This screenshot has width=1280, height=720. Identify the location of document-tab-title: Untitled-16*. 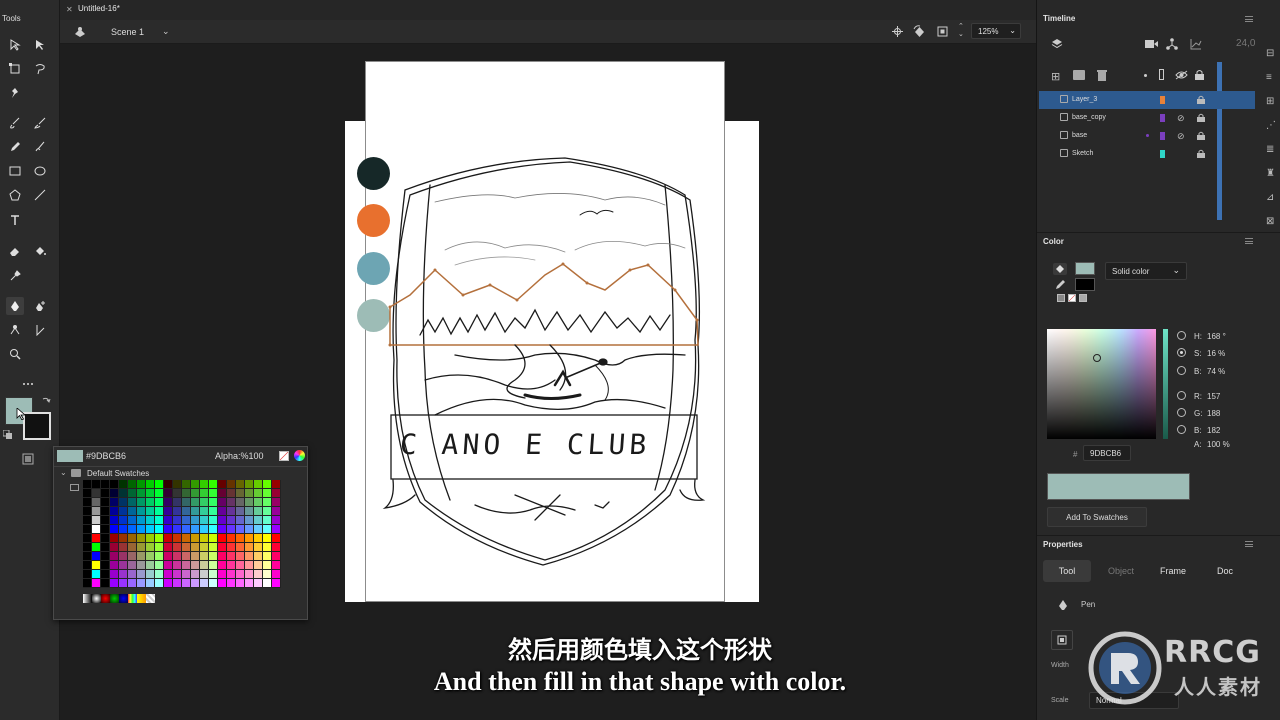
(99, 8).